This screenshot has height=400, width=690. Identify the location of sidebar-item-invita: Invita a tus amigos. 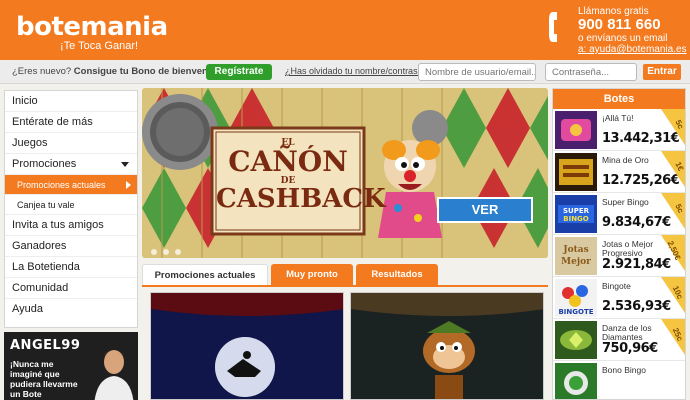
(71, 225).